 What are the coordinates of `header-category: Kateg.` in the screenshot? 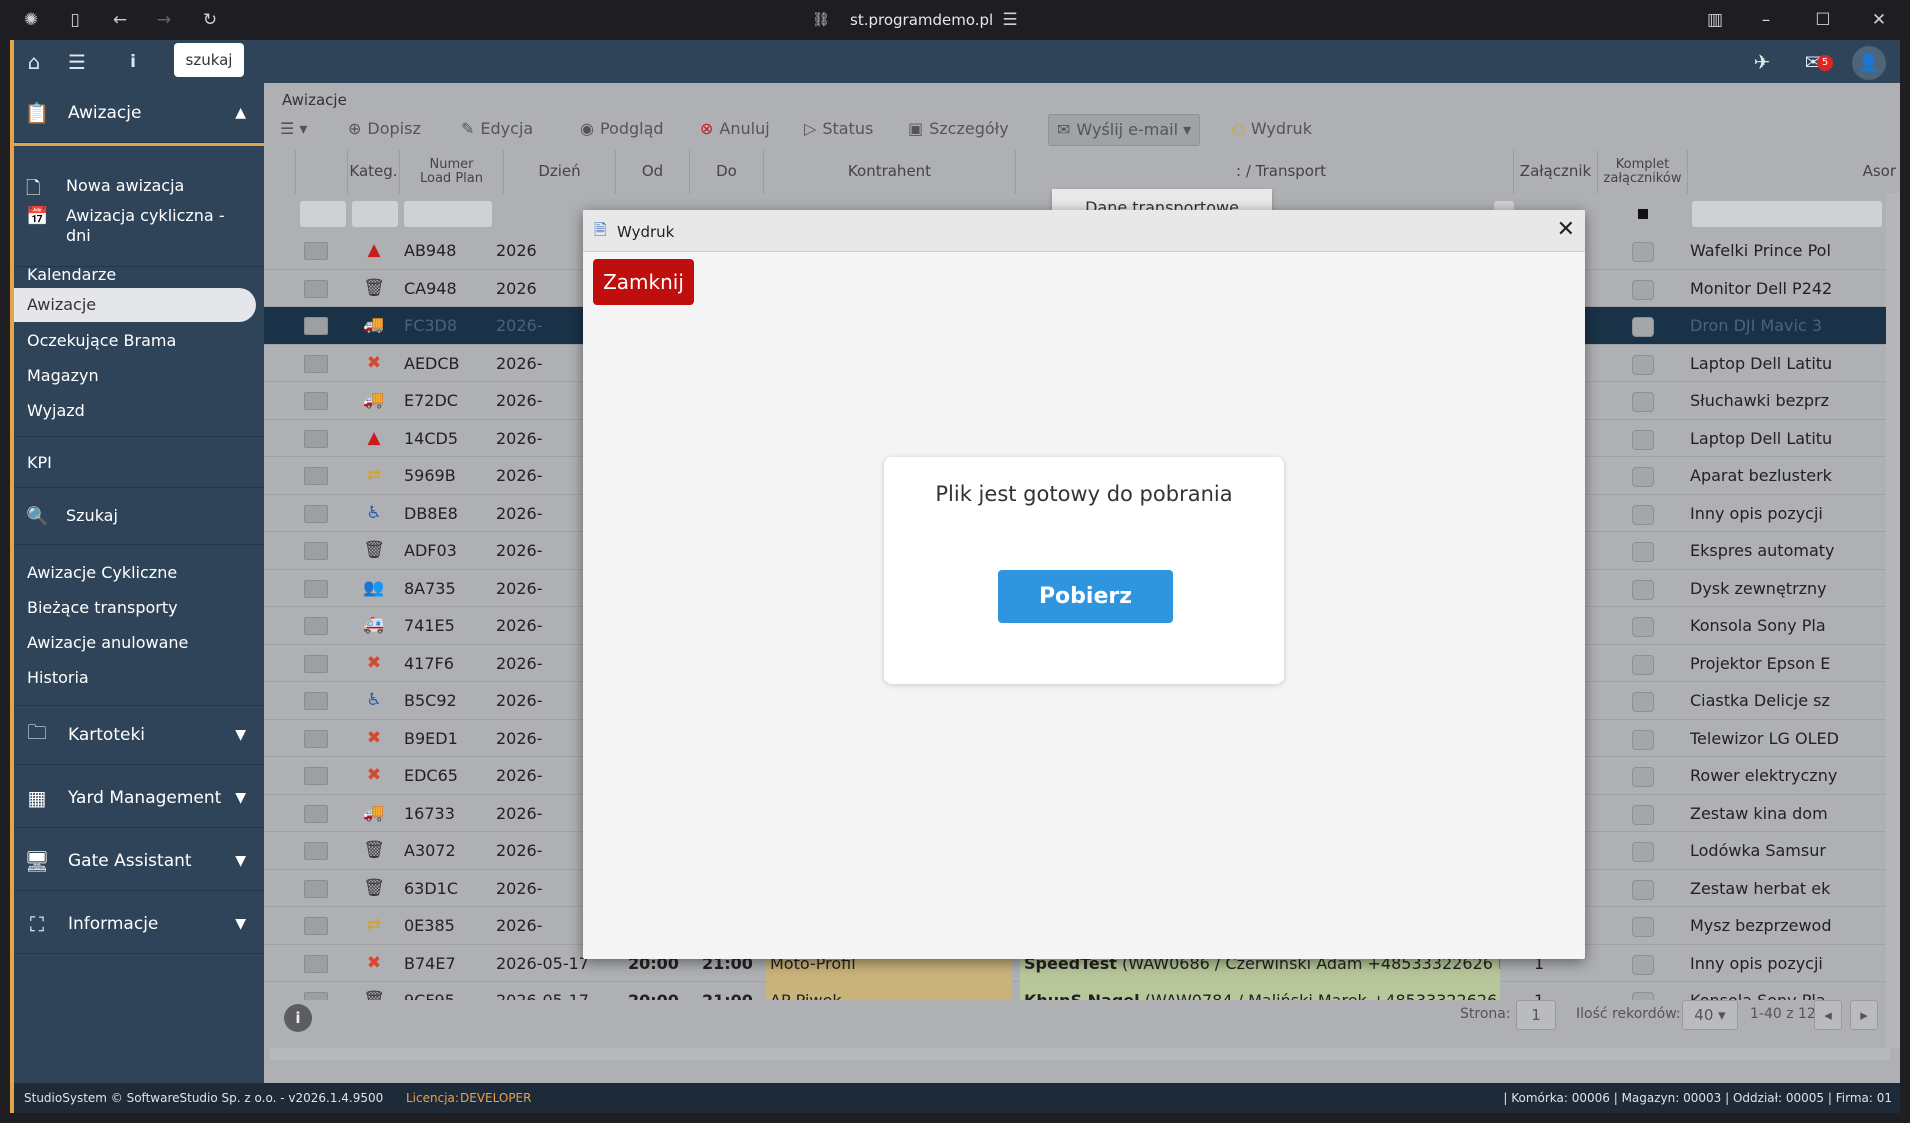 It's located at (374, 172).